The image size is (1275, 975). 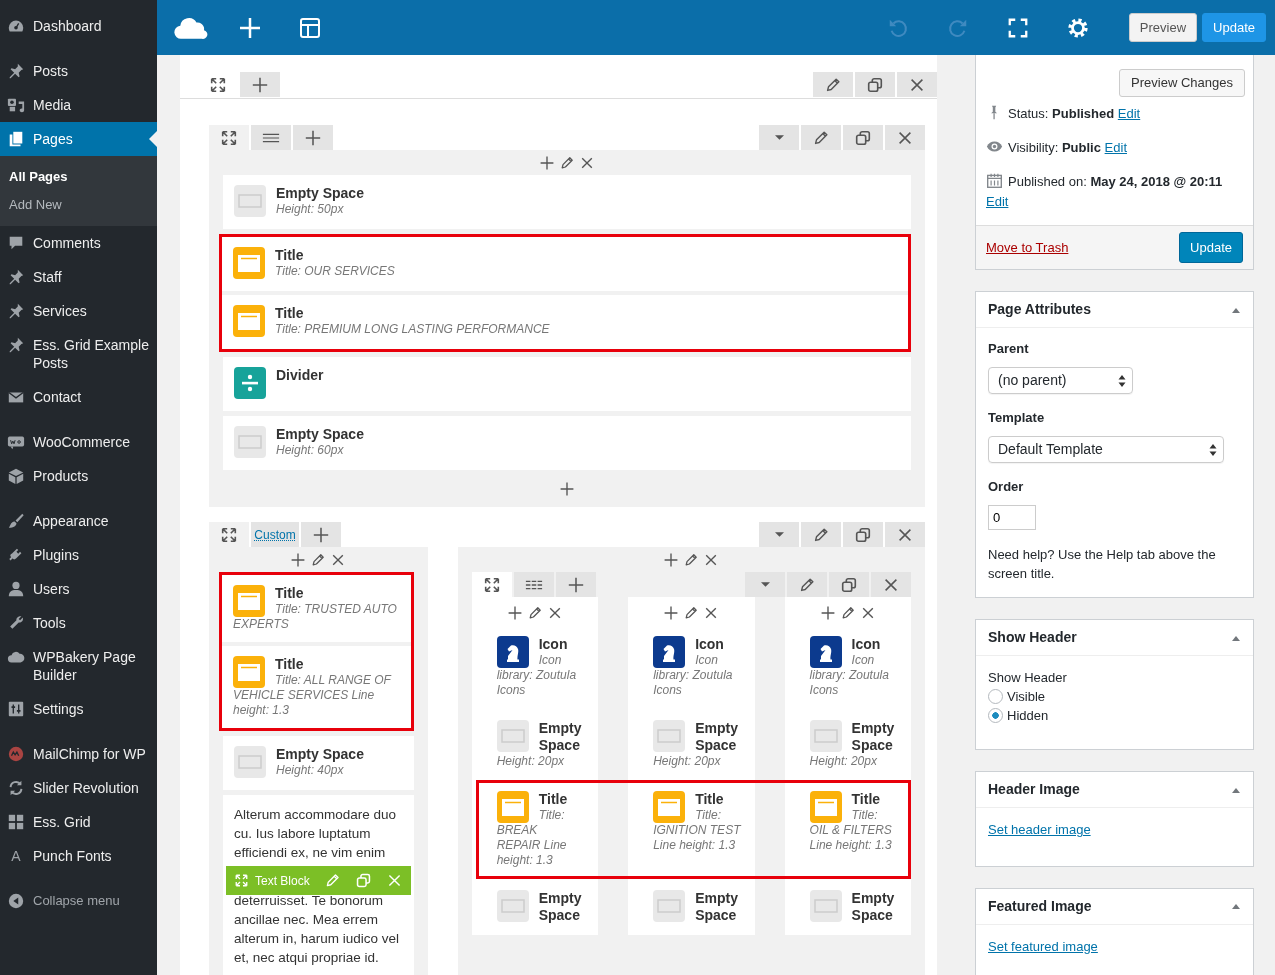 What do you see at coordinates (669, 807) in the screenshot?
I see `heading-icon` at bounding box center [669, 807].